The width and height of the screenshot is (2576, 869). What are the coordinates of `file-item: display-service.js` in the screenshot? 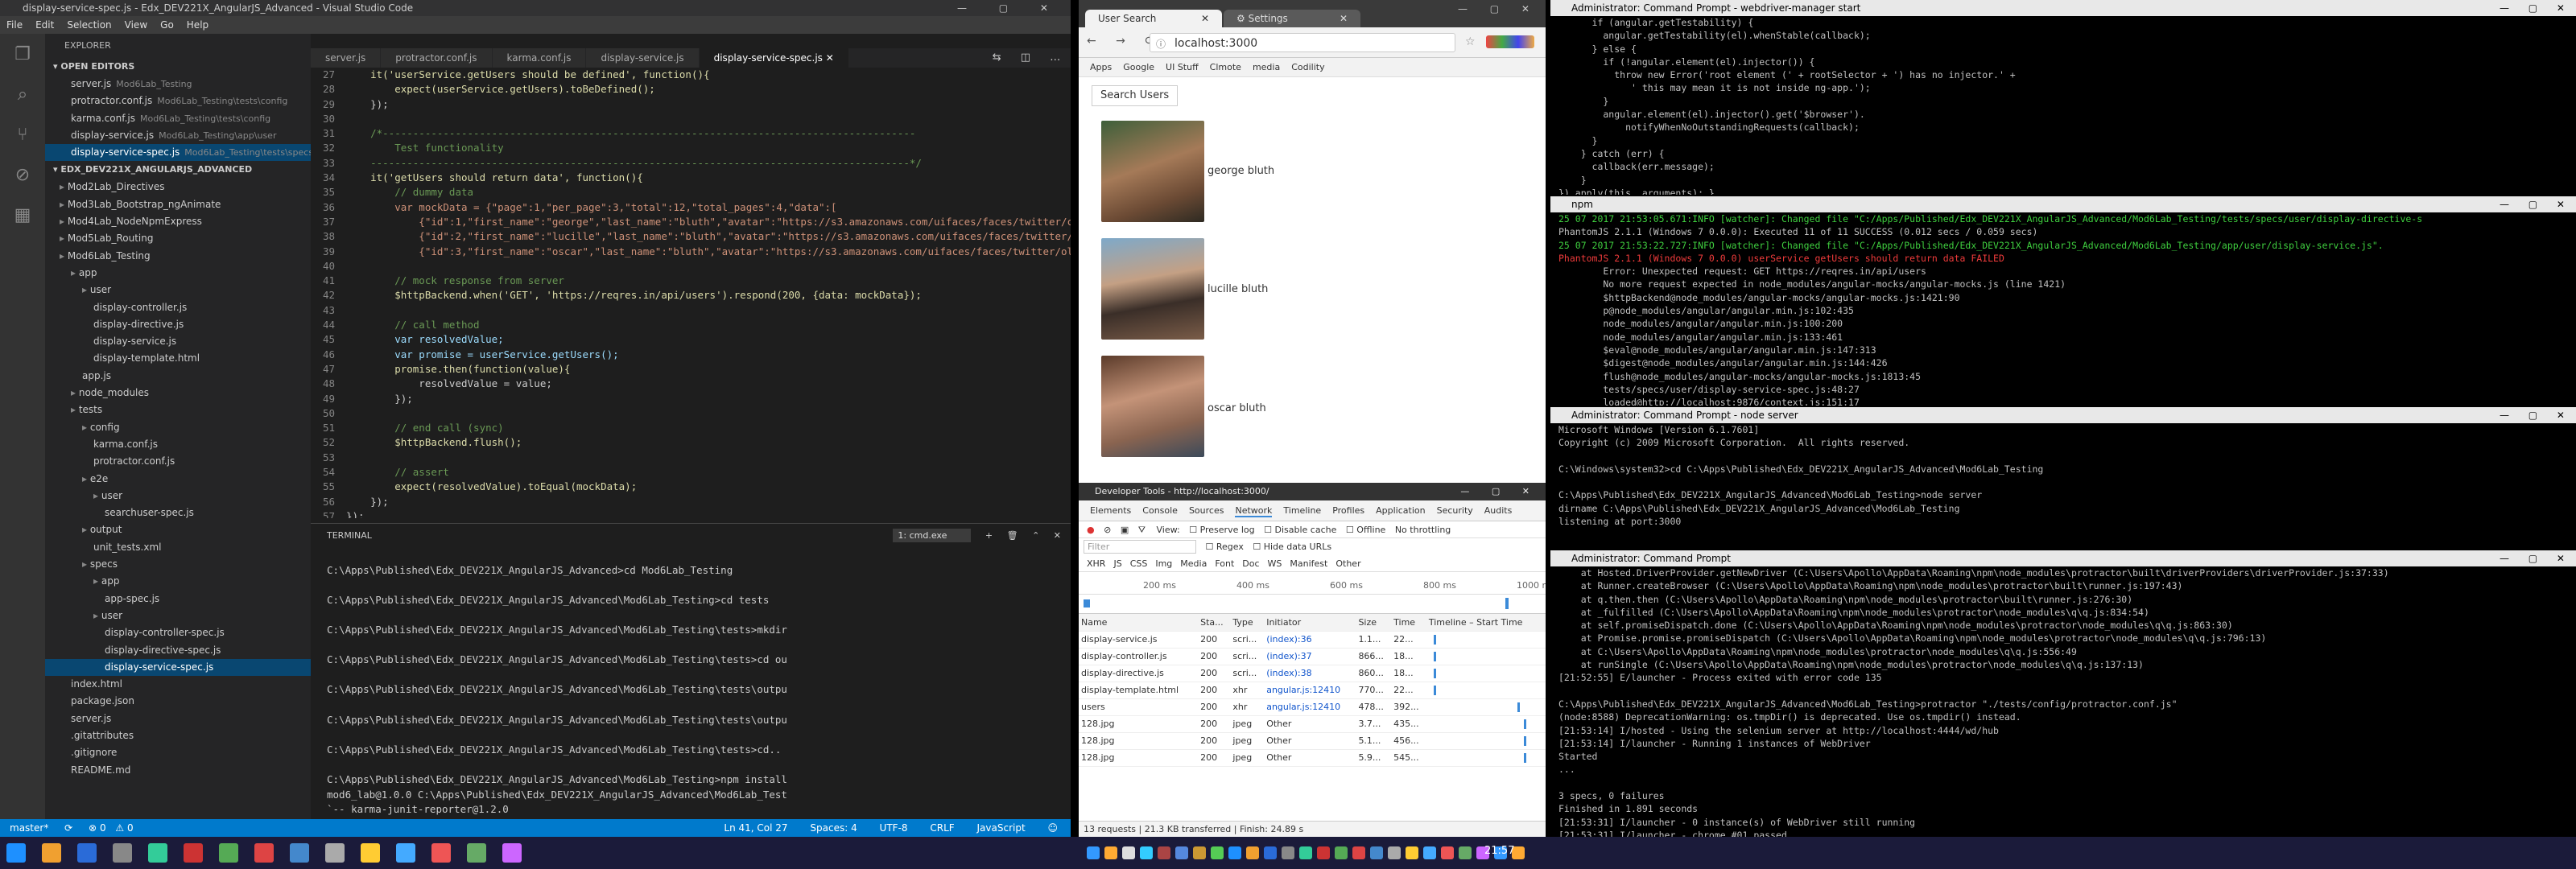 It's located at (178, 341).